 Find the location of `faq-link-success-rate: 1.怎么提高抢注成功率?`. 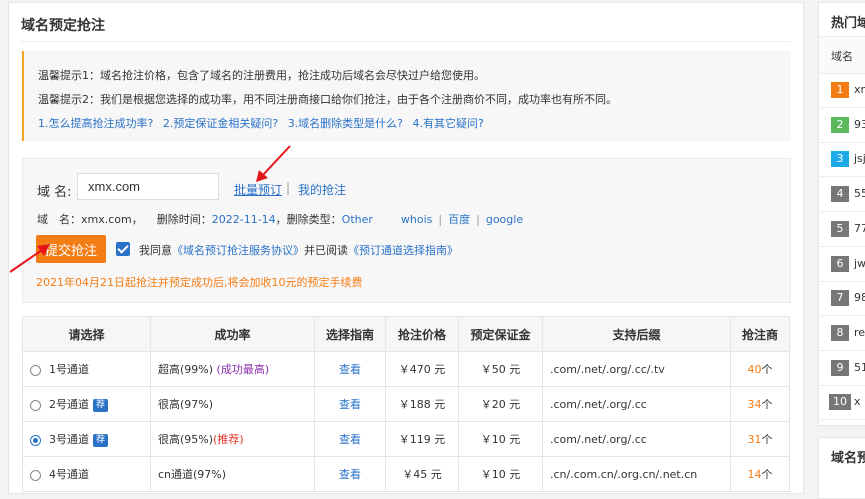

faq-link-success-rate: 1.怎么提高抢注成功率? is located at coordinates (95, 123).